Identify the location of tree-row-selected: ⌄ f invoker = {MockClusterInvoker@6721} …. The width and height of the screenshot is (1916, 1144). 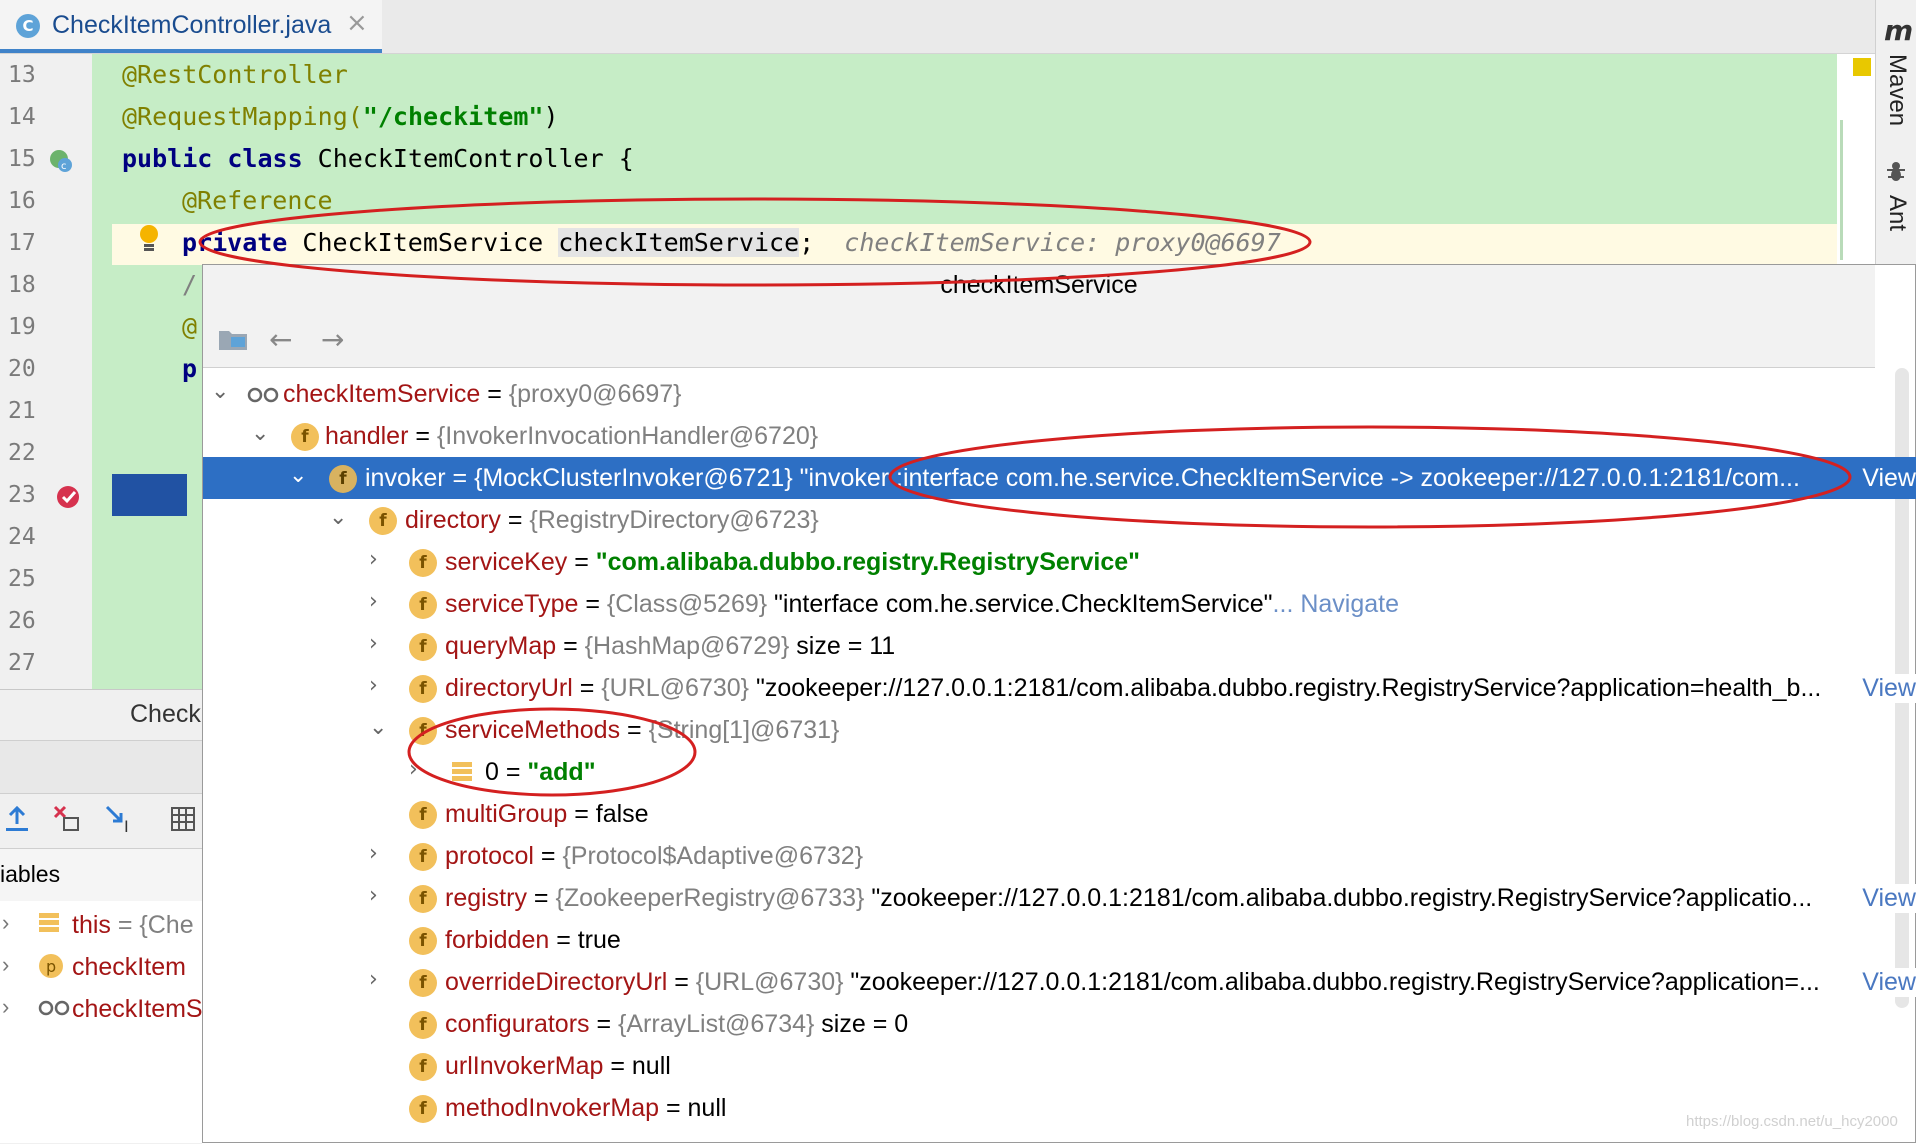
(1059, 478).